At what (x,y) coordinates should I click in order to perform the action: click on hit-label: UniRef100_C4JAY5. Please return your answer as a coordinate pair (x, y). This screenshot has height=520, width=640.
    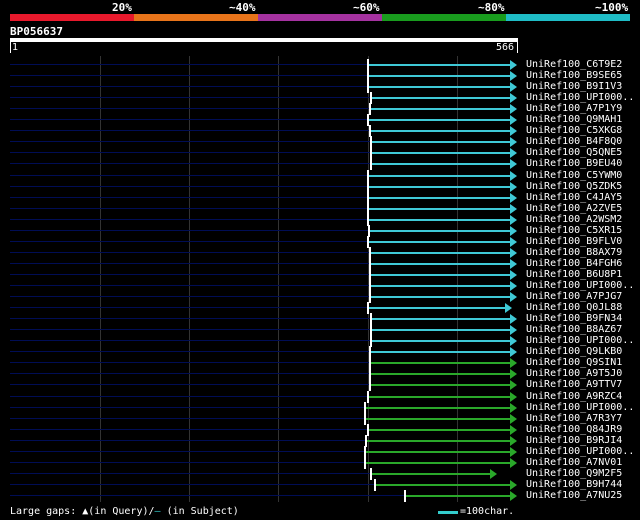
    Looking at the image, I should click on (574, 197).